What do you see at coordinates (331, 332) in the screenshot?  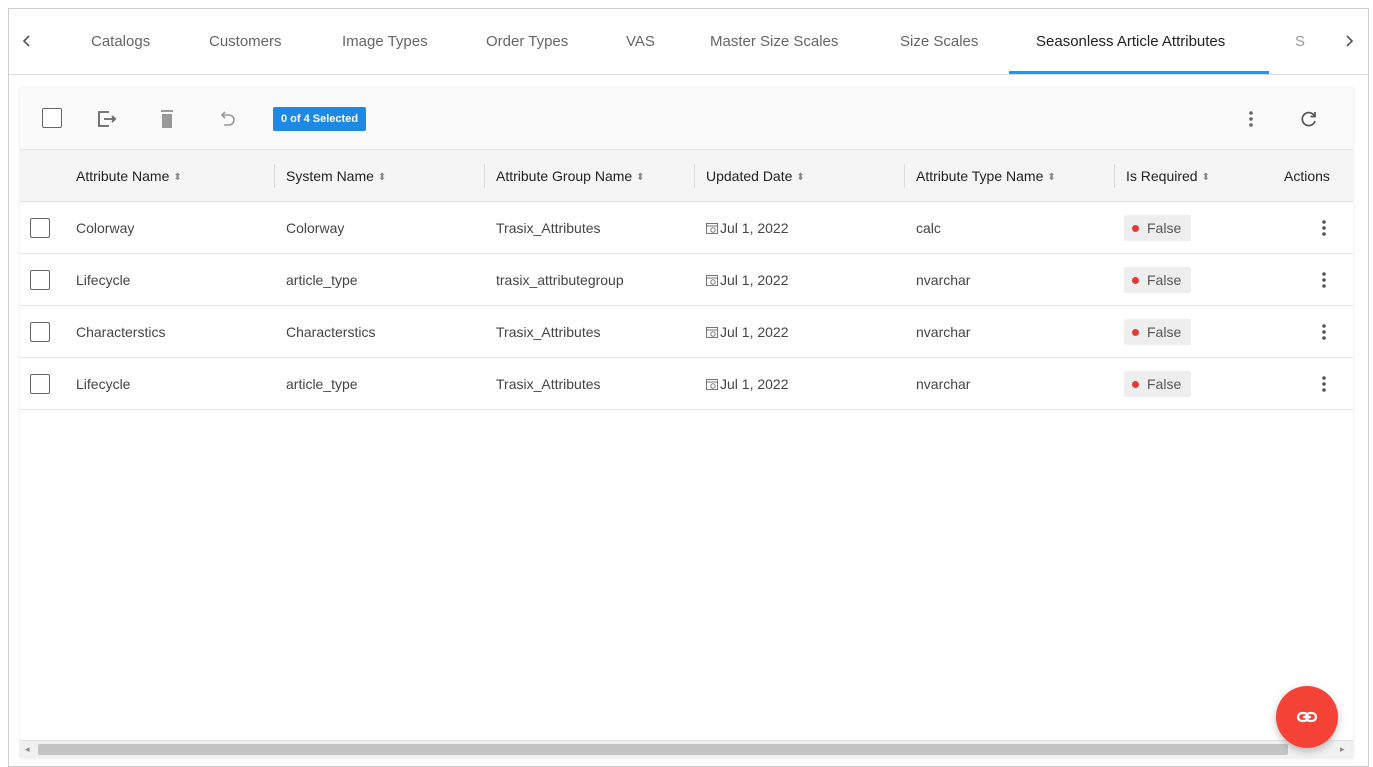 I see `cell-system-name: Characterstics` at bounding box center [331, 332].